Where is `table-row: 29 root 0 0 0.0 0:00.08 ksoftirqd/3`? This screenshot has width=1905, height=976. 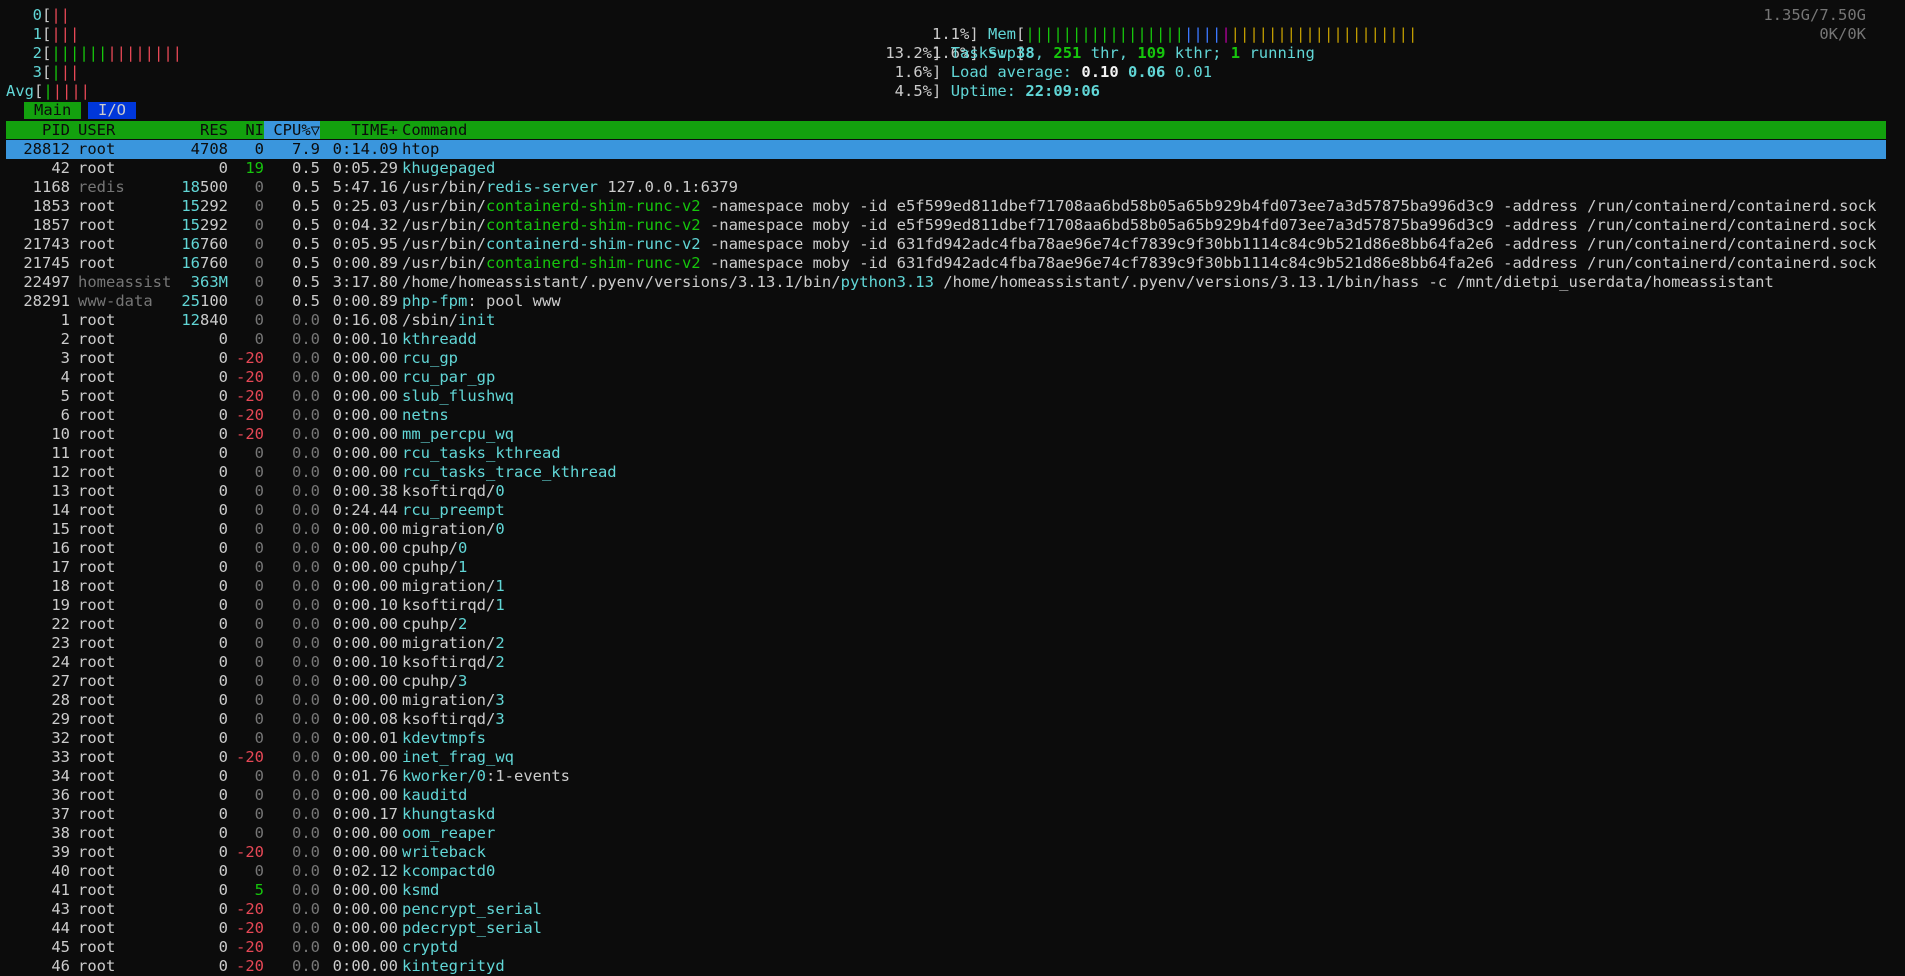
table-row: 29 root 0 0 0.0 0:00.08 ksoftirqd/3 is located at coordinates (946, 719).